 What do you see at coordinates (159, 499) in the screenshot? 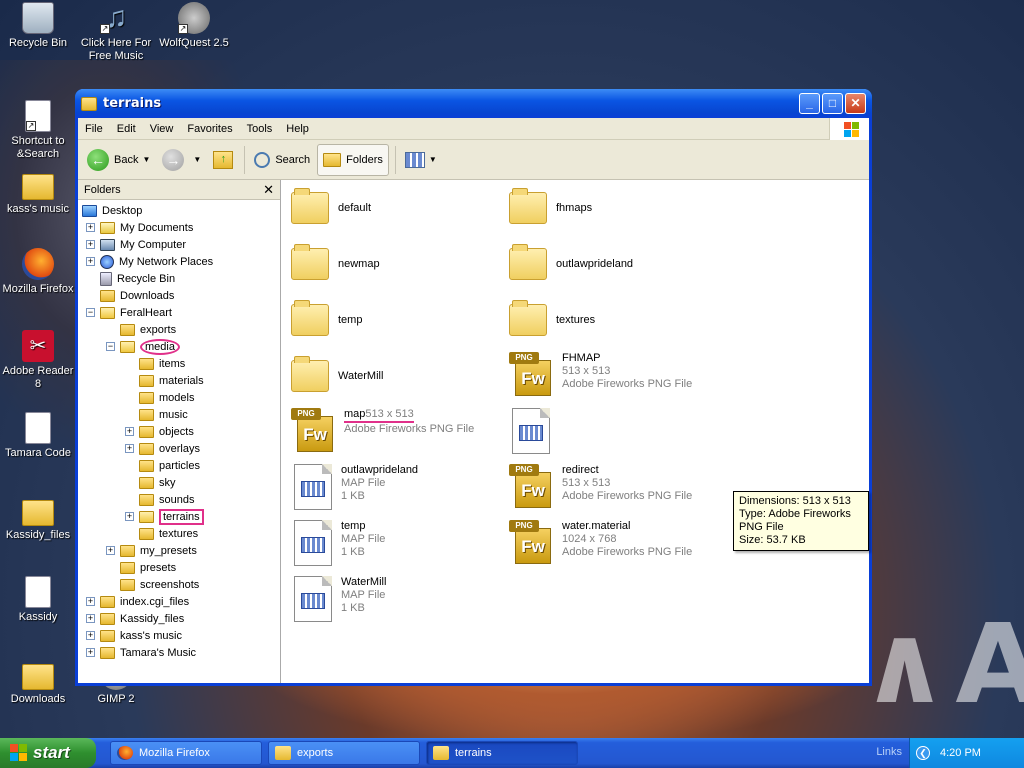
I see `tree-item: sounds` at bounding box center [159, 499].